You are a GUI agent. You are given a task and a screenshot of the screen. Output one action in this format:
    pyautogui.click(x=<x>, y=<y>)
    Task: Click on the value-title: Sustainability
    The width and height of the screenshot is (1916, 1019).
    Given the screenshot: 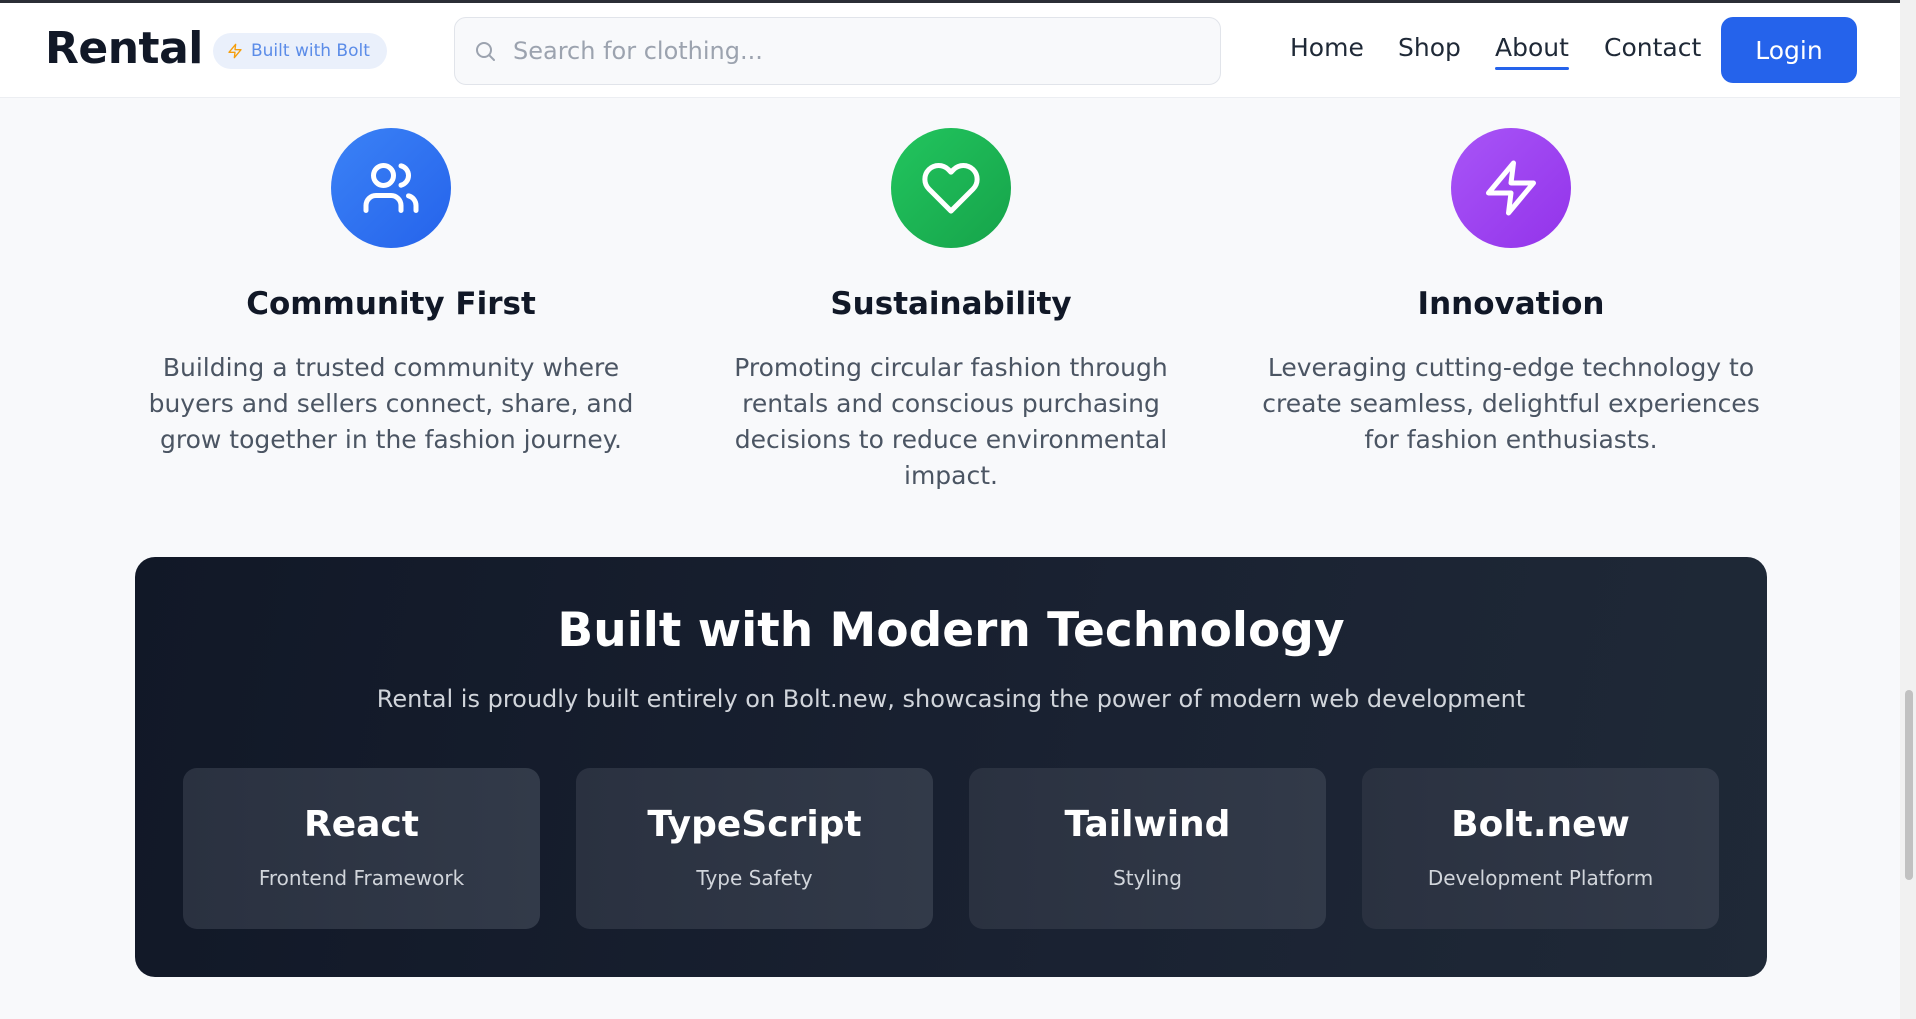 What is the action you would take?
    pyautogui.click(x=951, y=304)
    